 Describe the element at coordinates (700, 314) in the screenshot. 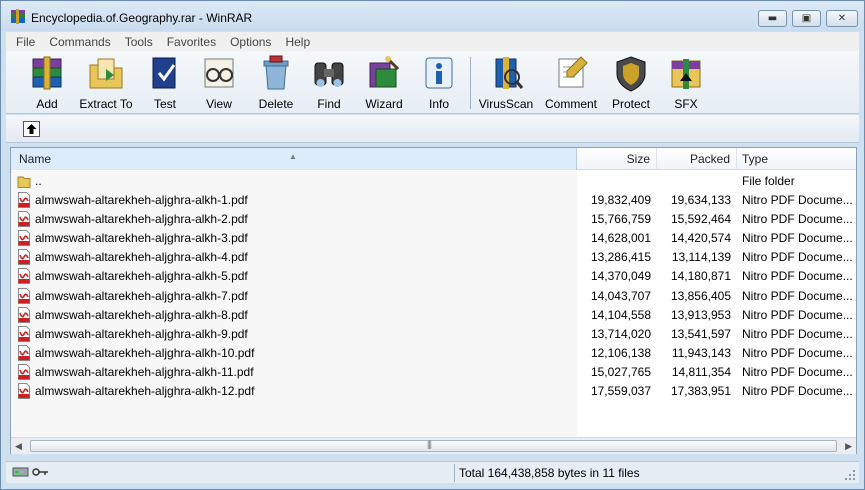

I see `file-packed-size: 13,913,953` at that location.